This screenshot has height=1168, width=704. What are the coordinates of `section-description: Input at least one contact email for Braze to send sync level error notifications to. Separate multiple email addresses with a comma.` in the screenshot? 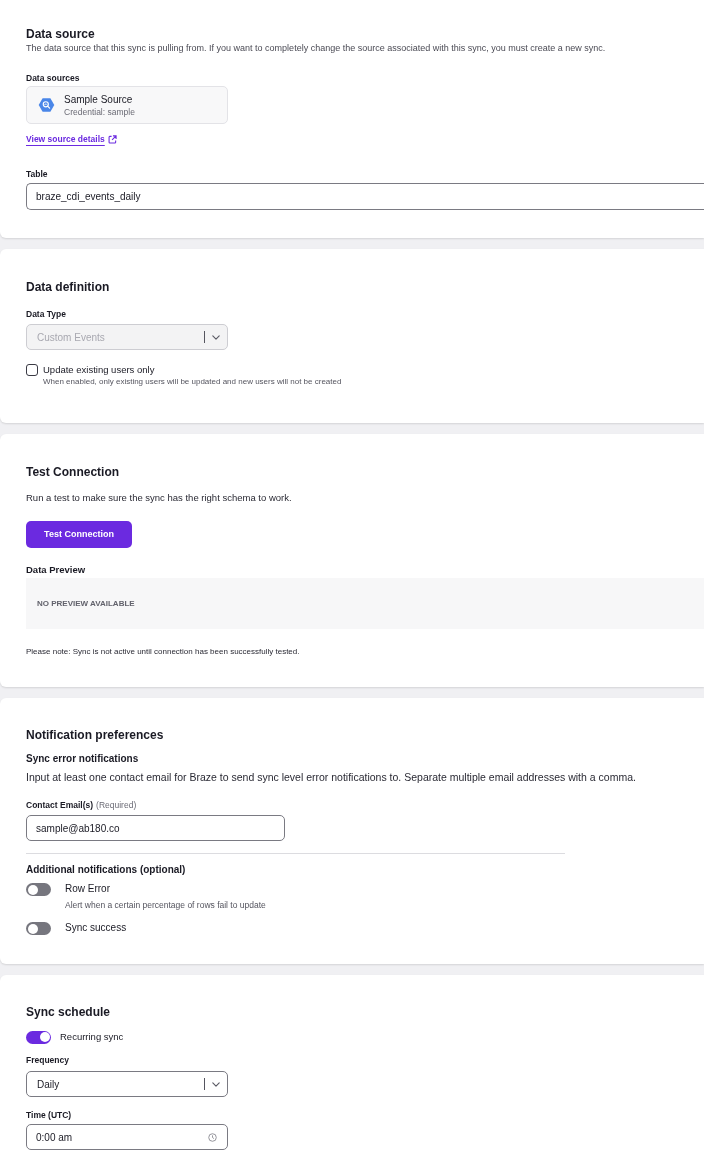 It's located at (331, 777).